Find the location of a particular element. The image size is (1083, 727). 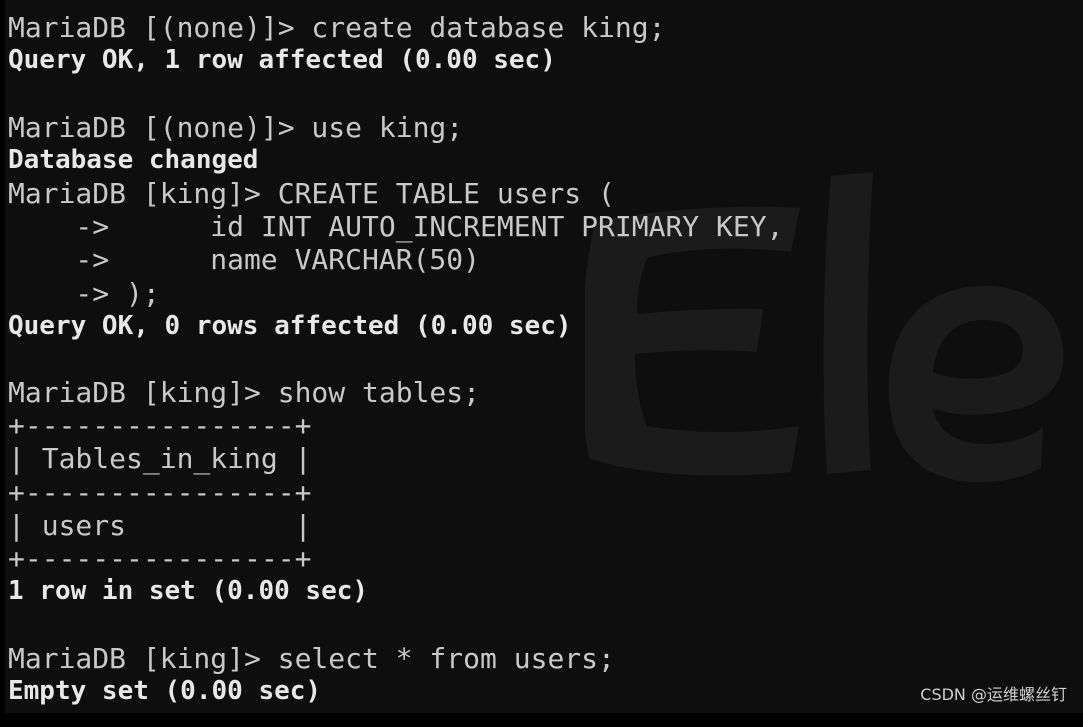

terminal-output-line: 1 row in set (0.00 sec) is located at coordinates (188, 591).